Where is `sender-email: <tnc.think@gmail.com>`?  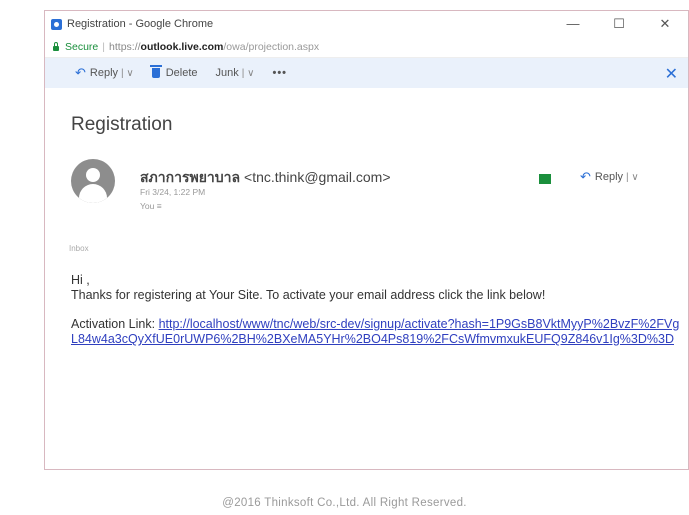 sender-email: <tnc.think@gmail.com> is located at coordinates (317, 177).